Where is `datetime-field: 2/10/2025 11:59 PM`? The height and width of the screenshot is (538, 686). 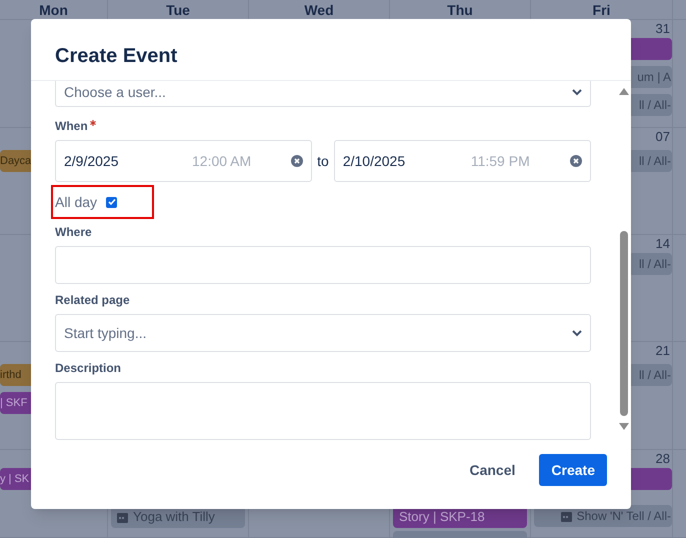 datetime-field: 2/10/2025 11:59 PM is located at coordinates (462, 161).